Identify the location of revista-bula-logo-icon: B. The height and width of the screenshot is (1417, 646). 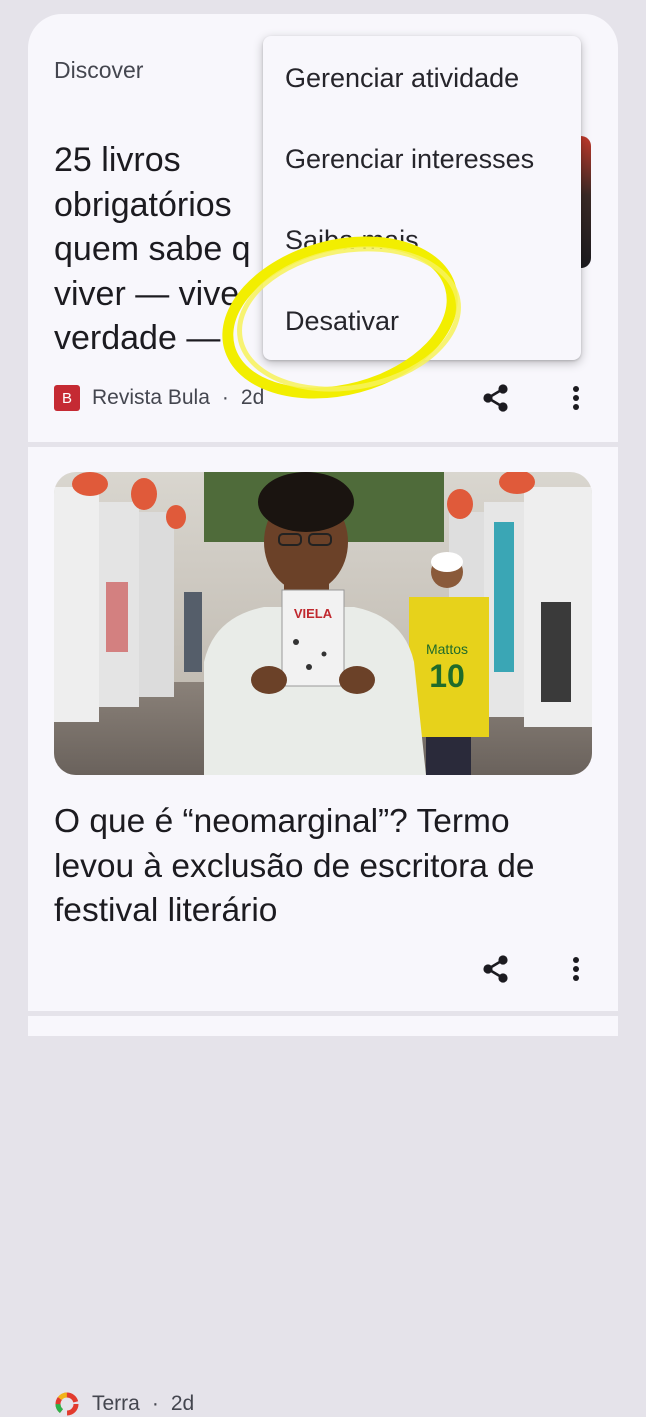
(67, 398).